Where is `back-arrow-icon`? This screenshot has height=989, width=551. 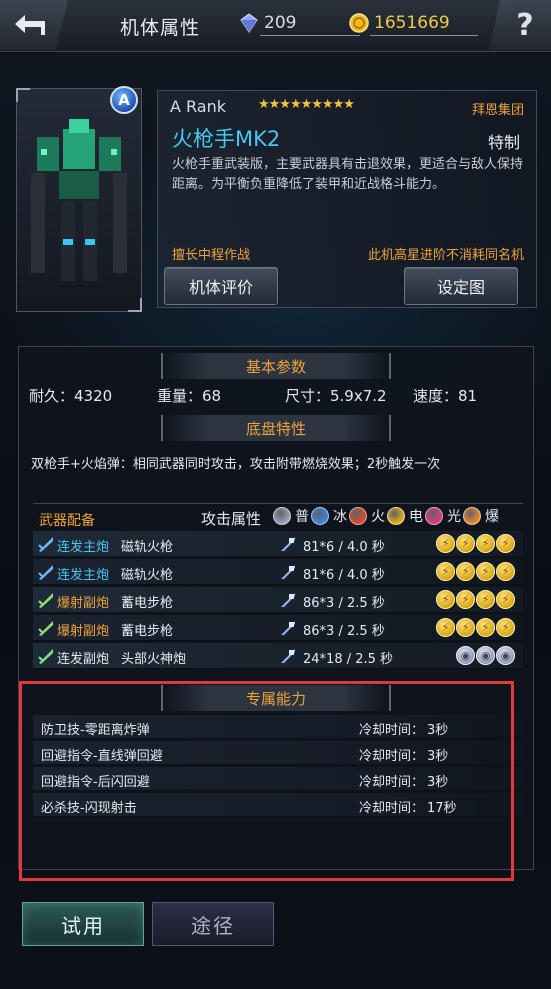
back-arrow-icon is located at coordinates (30, 25).